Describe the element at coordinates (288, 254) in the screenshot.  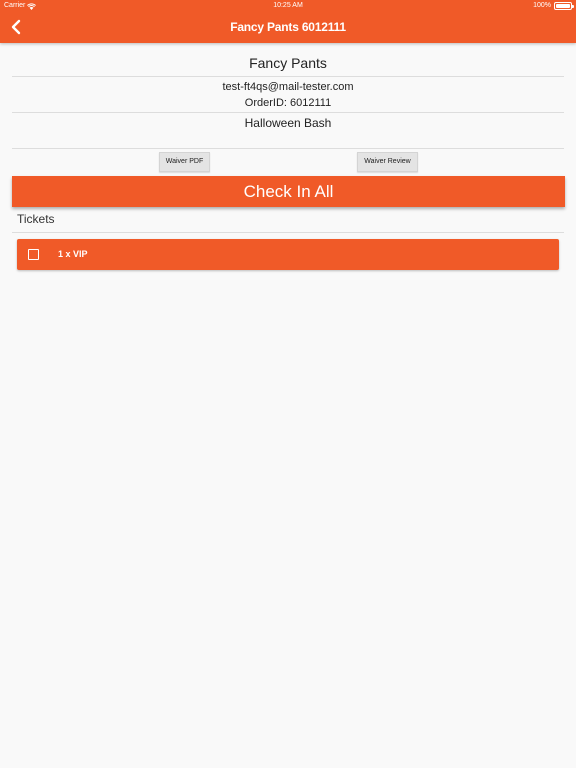
I see `ticket-item: 1 x VIP` at that location.